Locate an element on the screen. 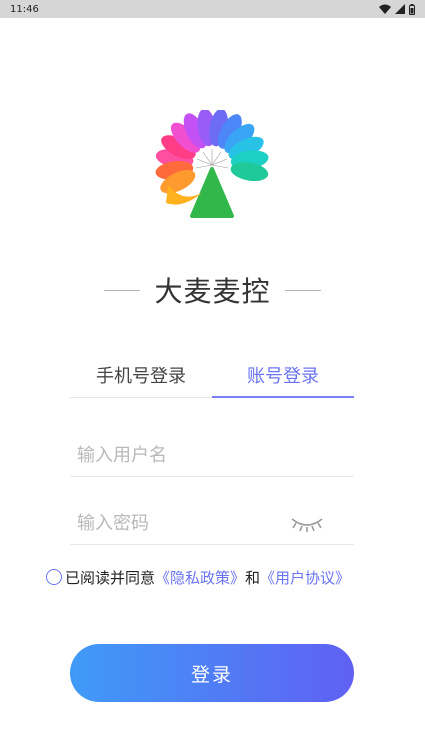 The width and height of the screenshot is (425, 755). app-title: 大麦麦控 is located at coordinates (212, 291).